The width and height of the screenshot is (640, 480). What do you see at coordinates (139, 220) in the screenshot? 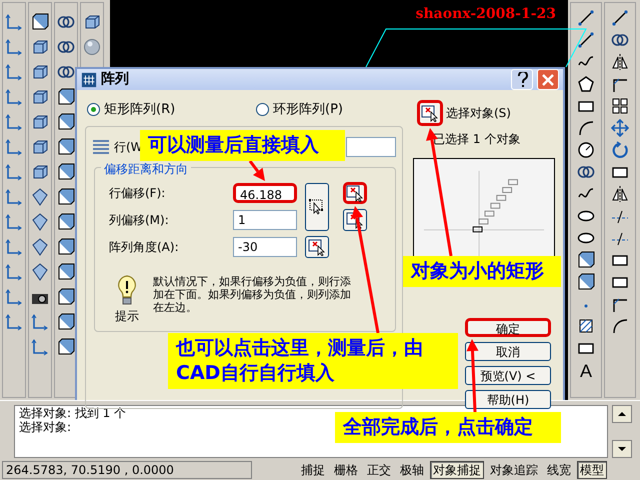
I see `field-label: 列偏移(M):` at bounding box center [139, 220].